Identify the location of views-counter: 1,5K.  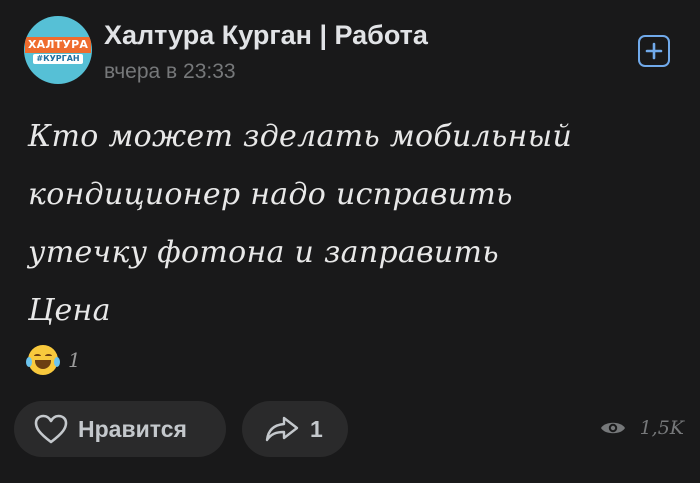
(642, 428).